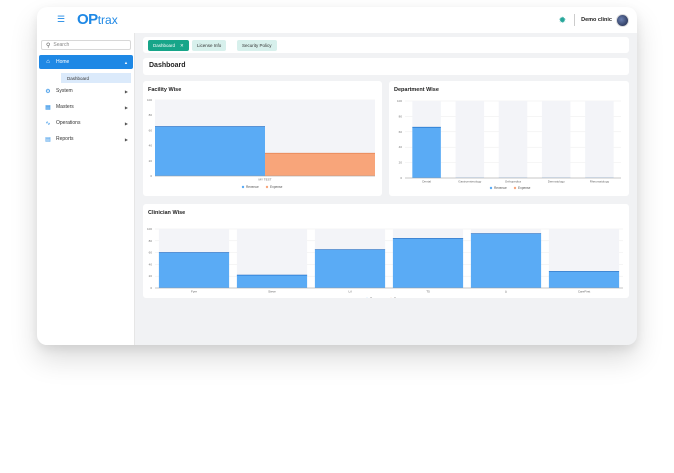 The height and width of the screenshot is (473, 674). I want to click on divider, so click(575, 20).